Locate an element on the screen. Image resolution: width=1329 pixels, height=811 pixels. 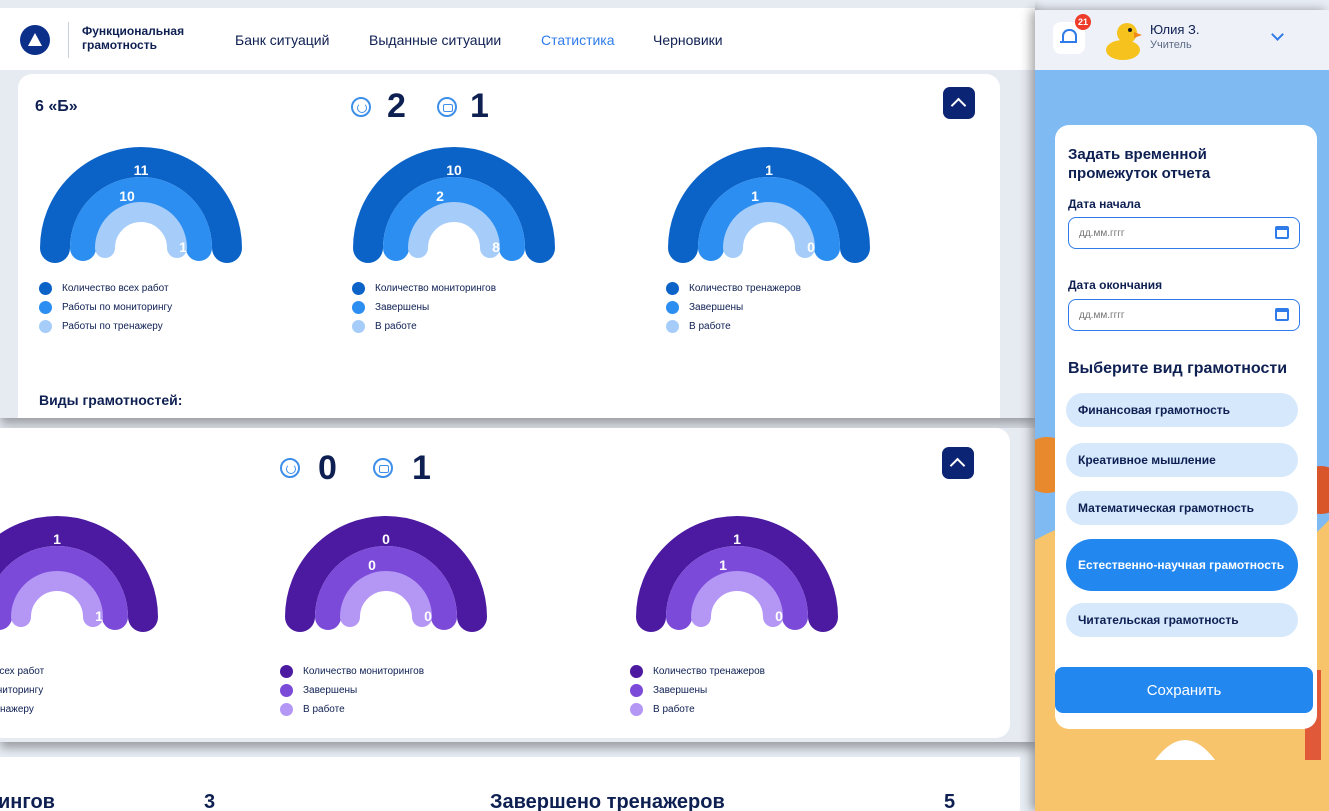
literacy-option-reading: Читательская грамотность is located at coordinates (1182, 620).